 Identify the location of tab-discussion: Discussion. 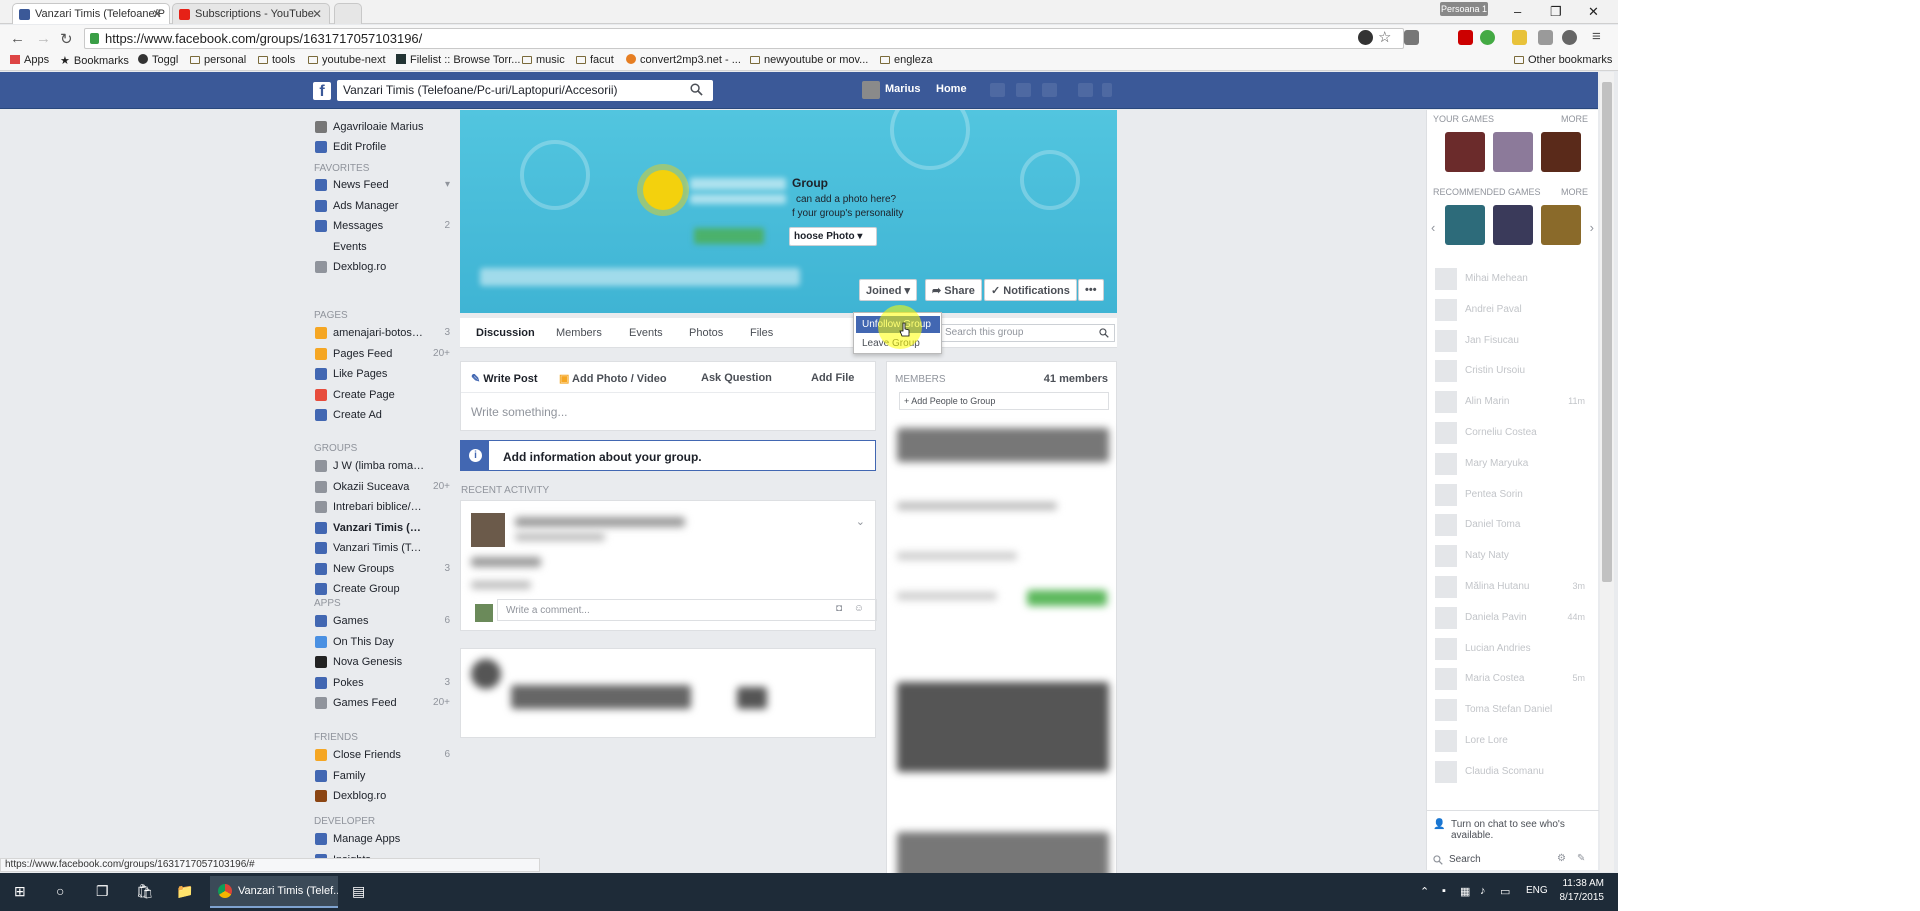
(505, 333).